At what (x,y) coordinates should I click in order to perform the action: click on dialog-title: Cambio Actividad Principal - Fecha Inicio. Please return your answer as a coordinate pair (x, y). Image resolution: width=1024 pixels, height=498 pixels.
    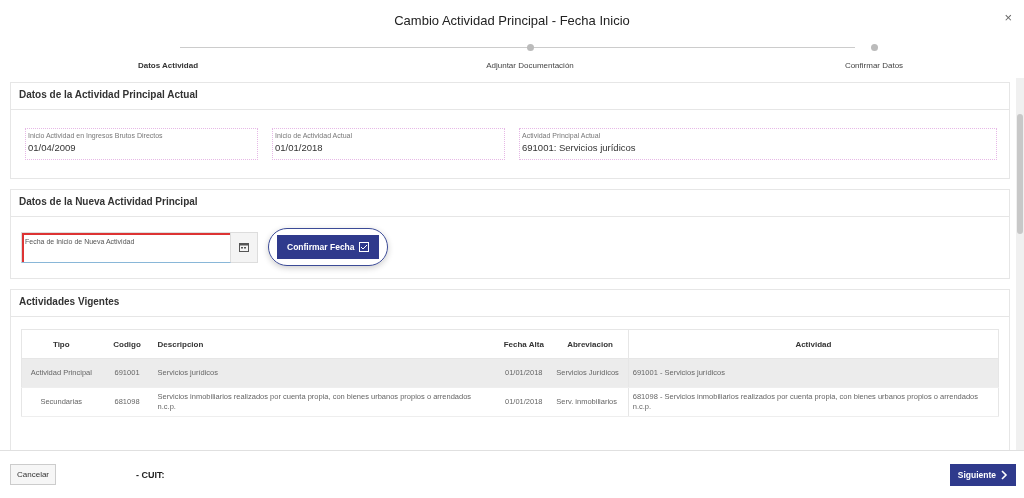
    Looking at the image, I should click on (512, 20).